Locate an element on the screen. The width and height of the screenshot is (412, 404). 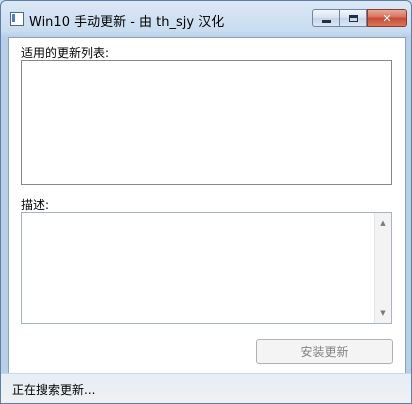
description-label: 描述: is located at coordinates (35, 205).